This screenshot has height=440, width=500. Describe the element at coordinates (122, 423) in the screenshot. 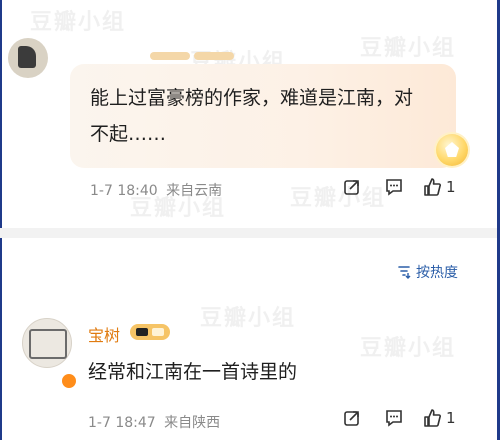

I see `comment-time: 1-7 18:47` at that location.